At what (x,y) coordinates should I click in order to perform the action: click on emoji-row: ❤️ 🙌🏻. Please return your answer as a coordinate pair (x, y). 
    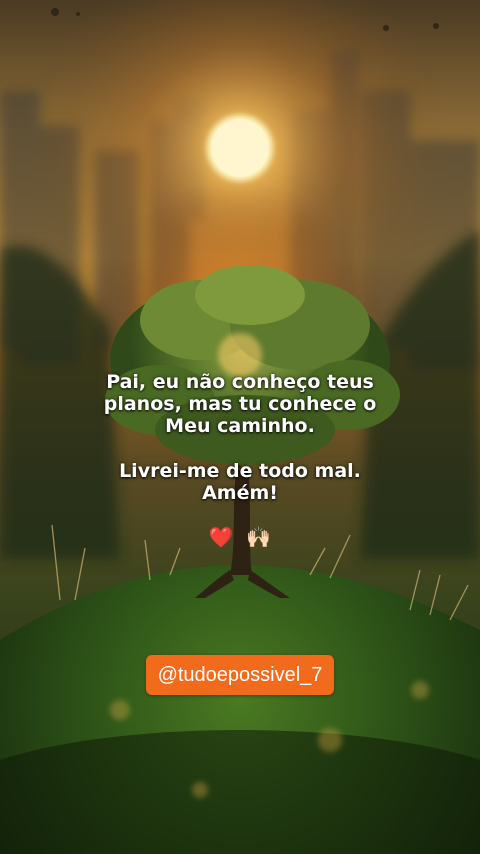
    Looking at the image, I should click on (240, 537).